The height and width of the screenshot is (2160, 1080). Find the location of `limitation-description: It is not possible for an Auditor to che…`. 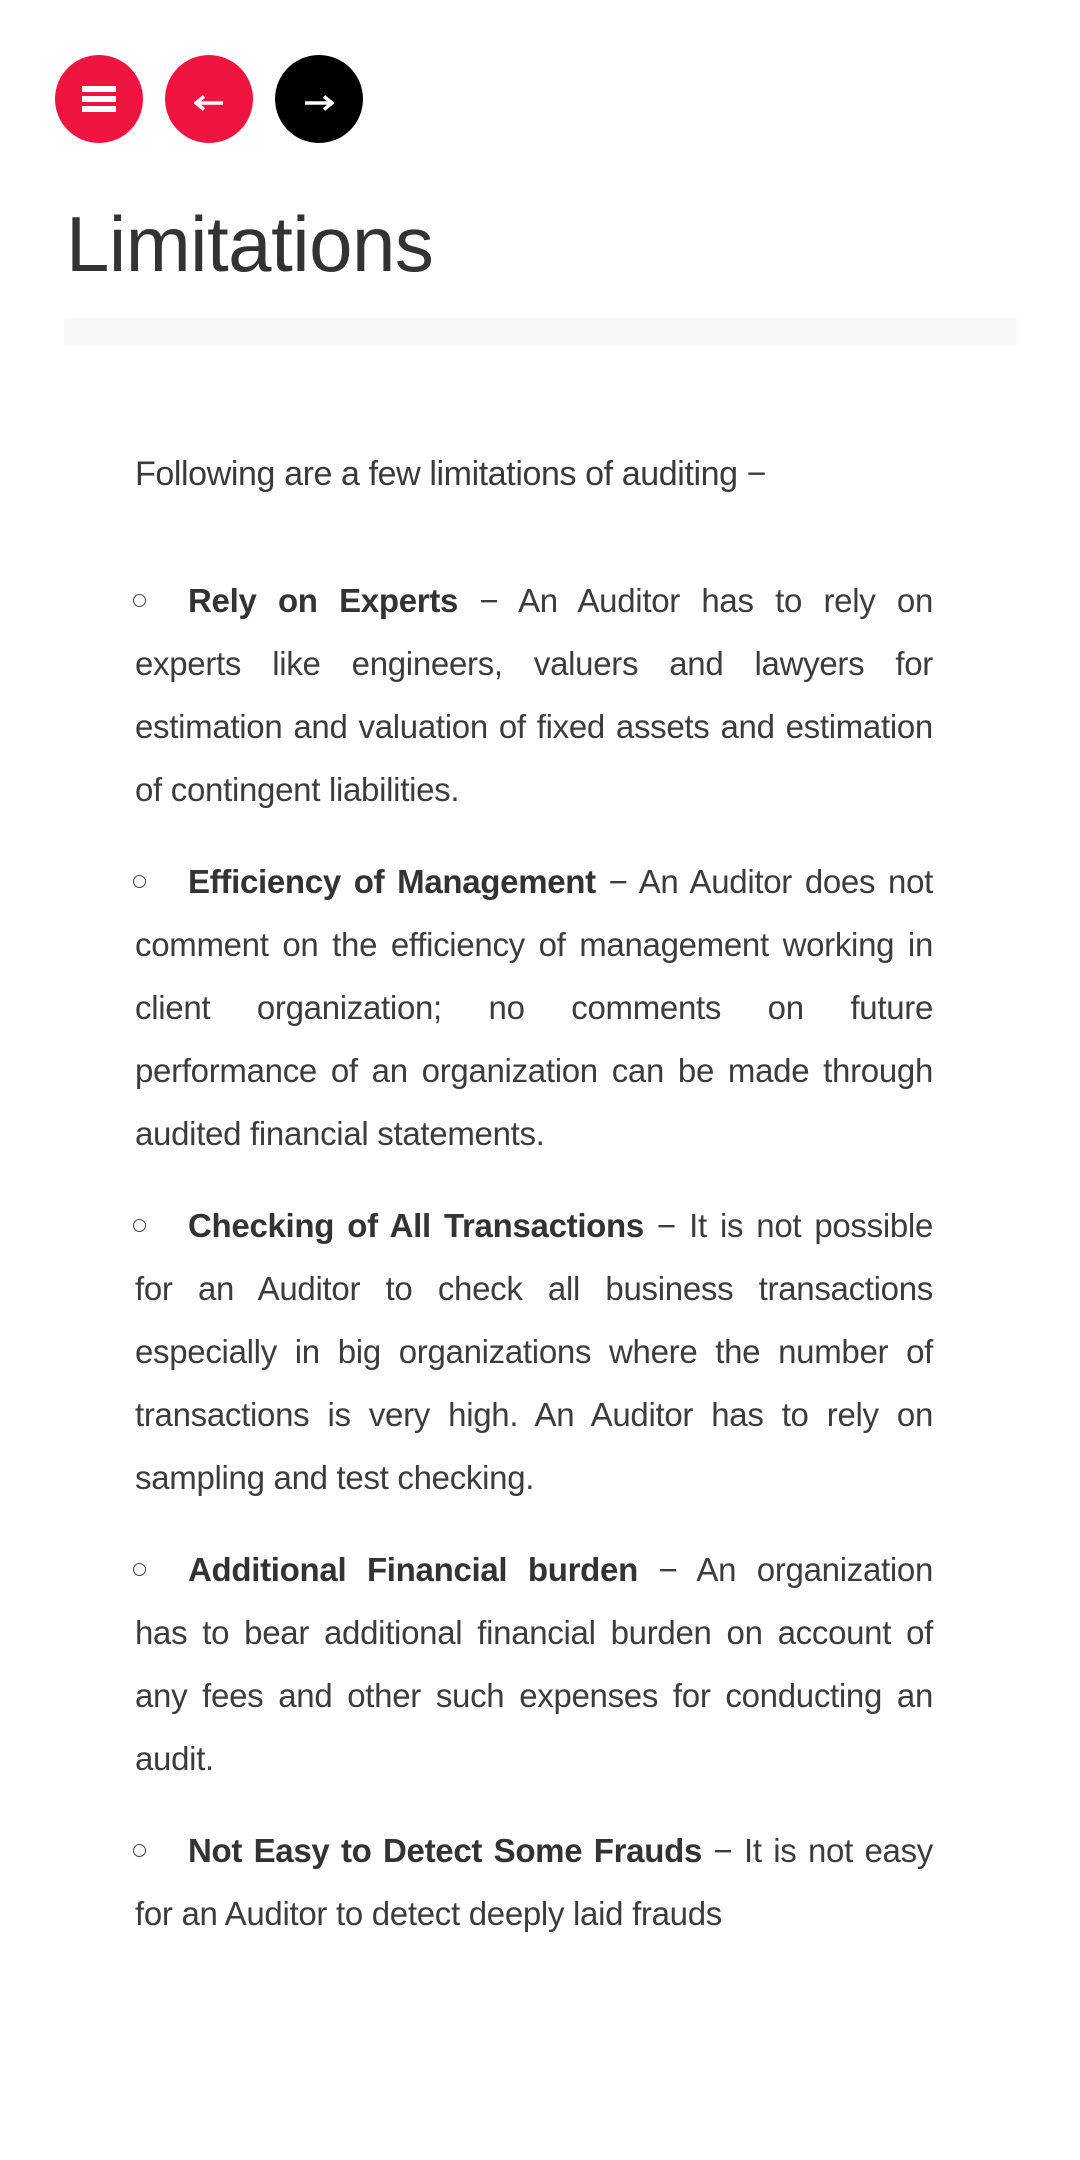

limitation-description: It is not possible for an Auditor to che… is located at coordinates (534, 1351).